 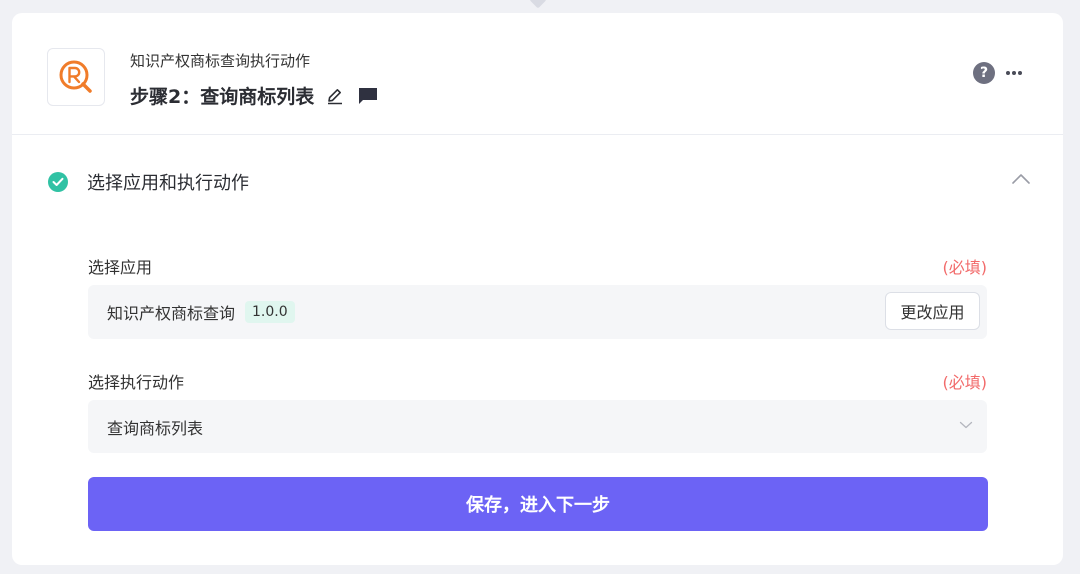 What do you see at coordinates (965, 267) in the screenshot?
I see `app-required-badge: (必填)` at bounding box center [965, 267].